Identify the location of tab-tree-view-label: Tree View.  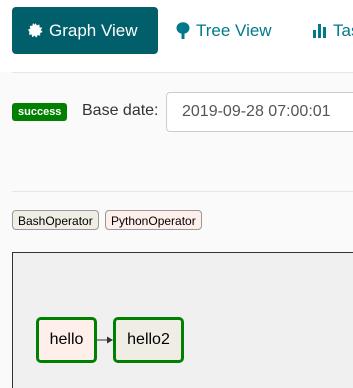
(234, 30).